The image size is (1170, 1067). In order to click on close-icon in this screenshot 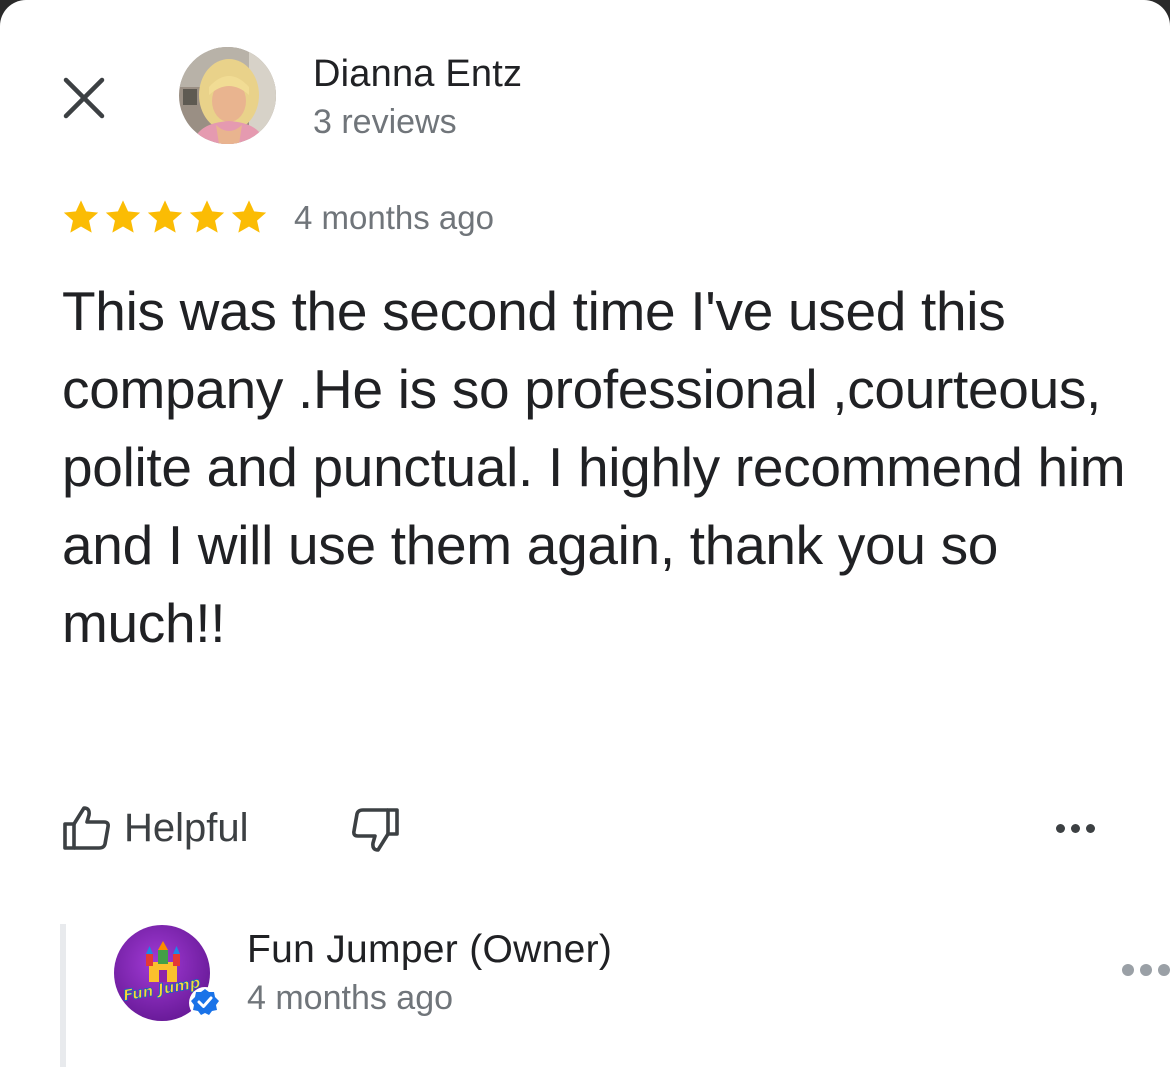, I will do `click(84, 98)`.